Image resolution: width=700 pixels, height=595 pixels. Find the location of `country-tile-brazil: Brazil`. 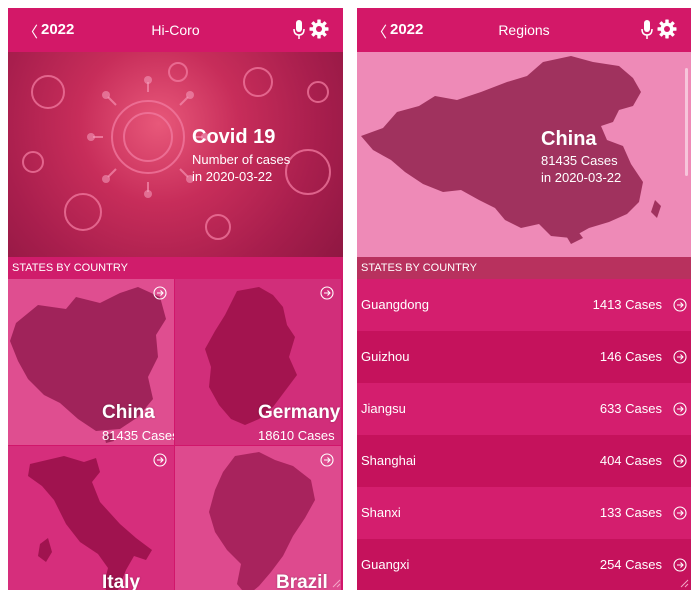

country-tile-brazil: Brazil is located at coordinates (258, 518).